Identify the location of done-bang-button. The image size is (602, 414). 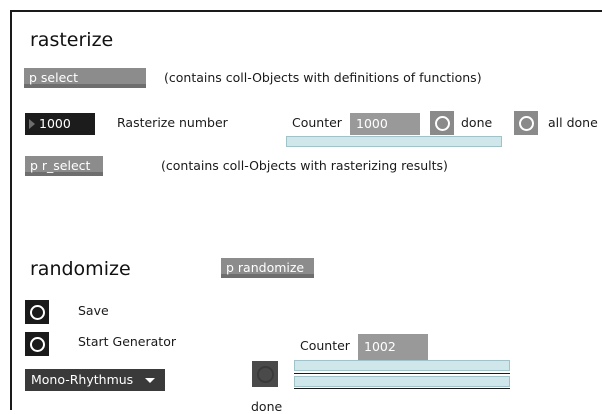
(442, 123).